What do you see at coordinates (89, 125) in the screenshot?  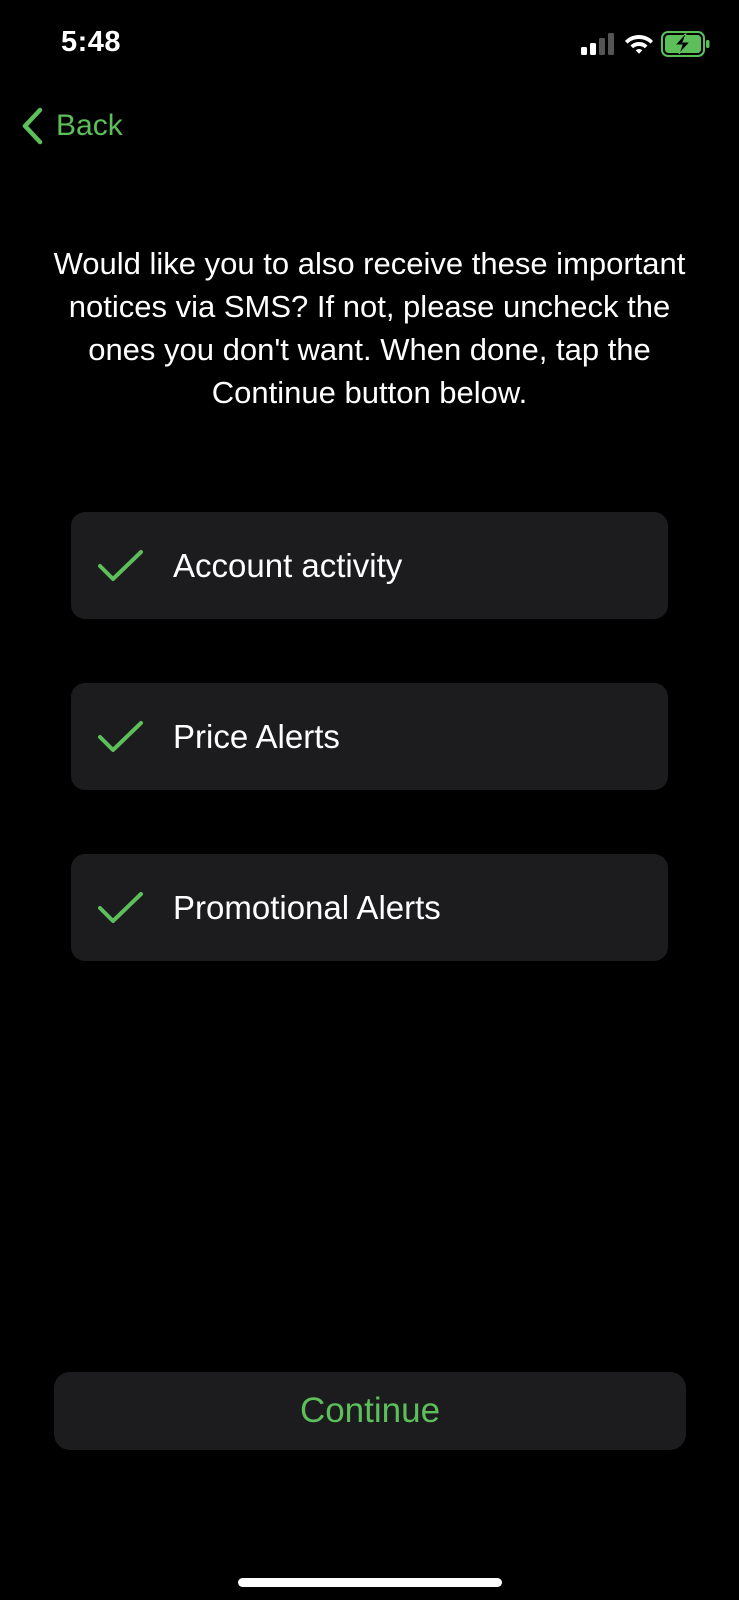 I see `back-label: Back` at bounding box center [89, 125].